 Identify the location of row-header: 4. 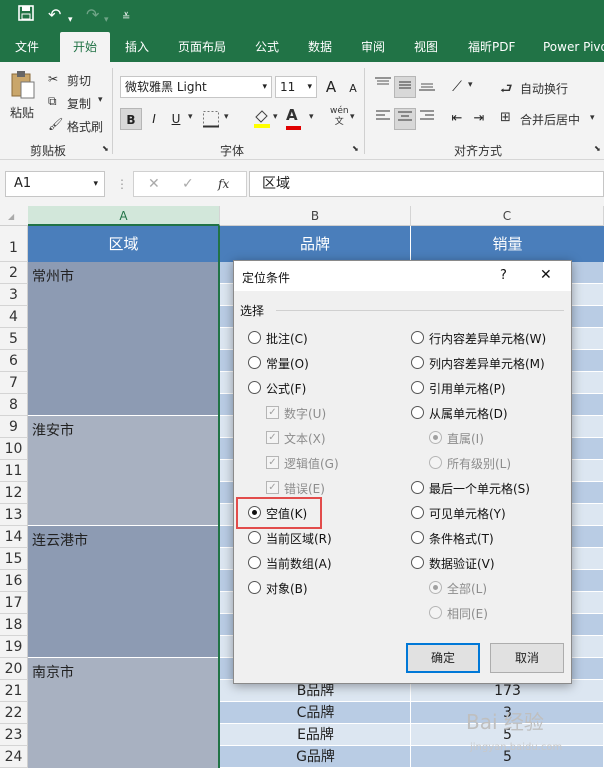
(14, 317).